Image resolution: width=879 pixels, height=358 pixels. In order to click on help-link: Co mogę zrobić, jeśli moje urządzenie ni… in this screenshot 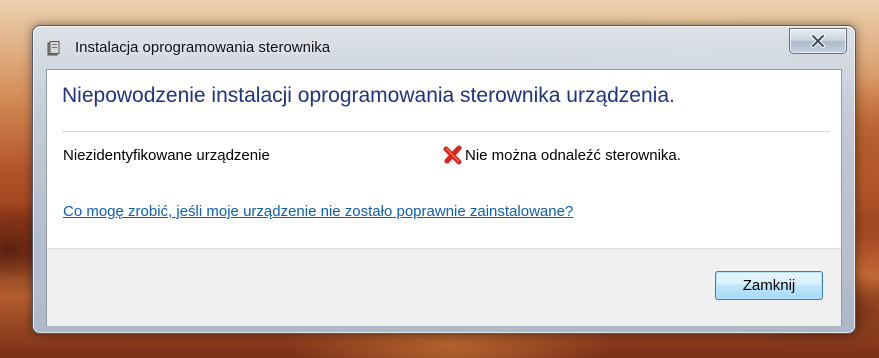, I will do `click(318, 211)`.